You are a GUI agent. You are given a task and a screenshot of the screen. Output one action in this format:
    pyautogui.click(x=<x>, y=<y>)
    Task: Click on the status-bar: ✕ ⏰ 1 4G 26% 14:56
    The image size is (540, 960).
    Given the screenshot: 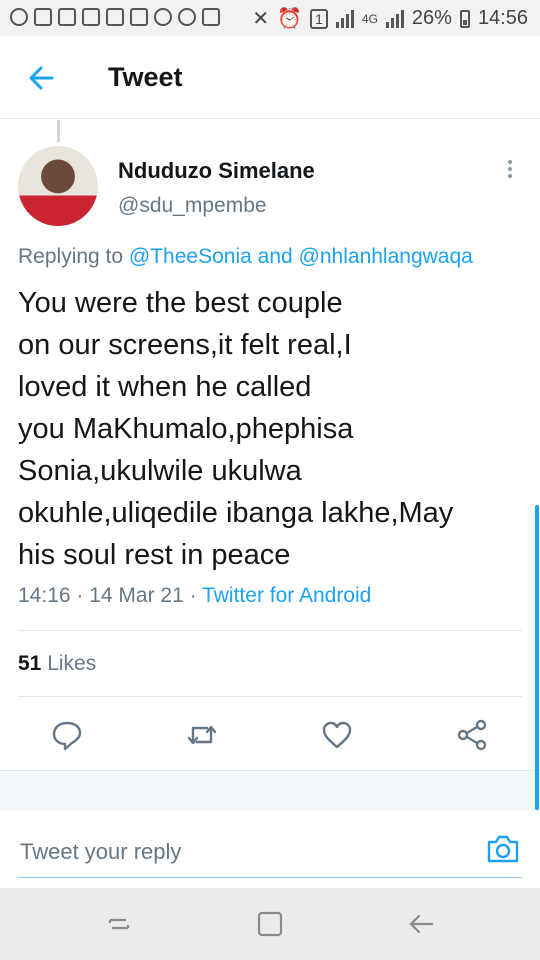 What is the action you would take?
    pyautogui.click(x=270, y=18)
    